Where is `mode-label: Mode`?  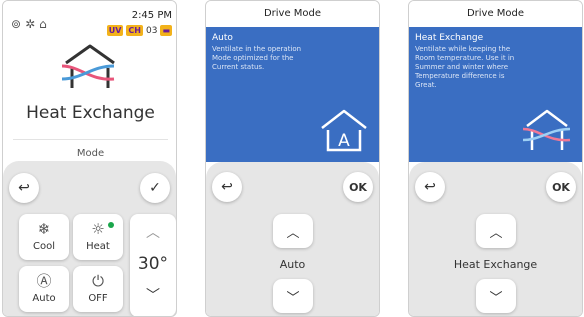 mode-label: Mode is located at coordinates (90, 149).